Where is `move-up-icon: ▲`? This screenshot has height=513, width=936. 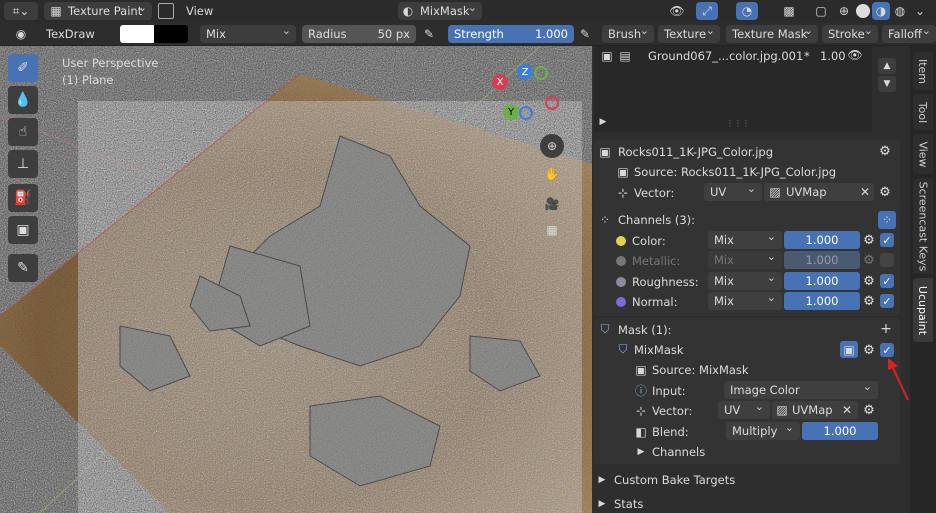
move-up-icon: ▲ is located at coordinates (887, 66).